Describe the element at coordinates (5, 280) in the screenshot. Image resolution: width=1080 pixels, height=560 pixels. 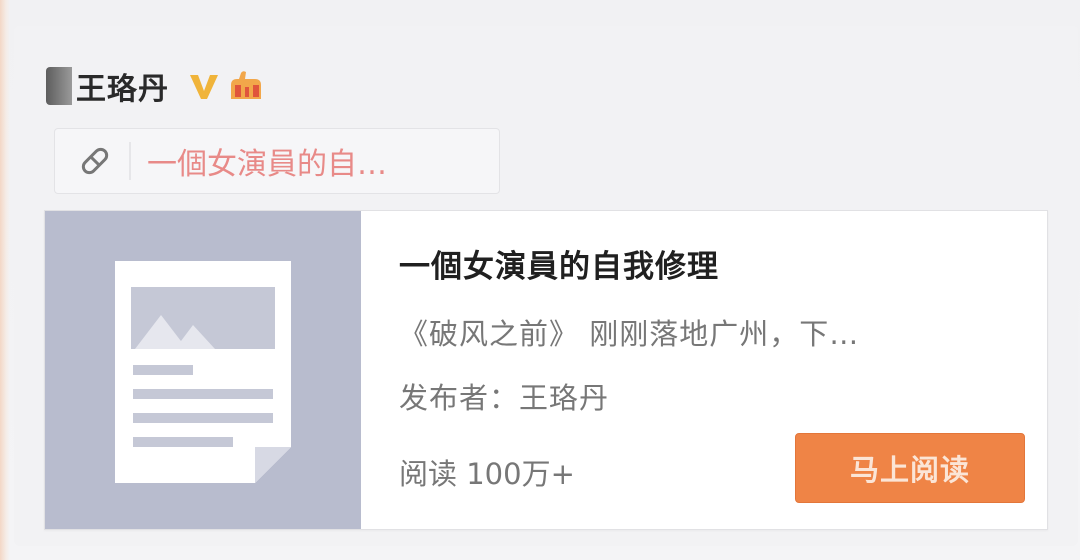
I see `left-edge-strip` at that location.